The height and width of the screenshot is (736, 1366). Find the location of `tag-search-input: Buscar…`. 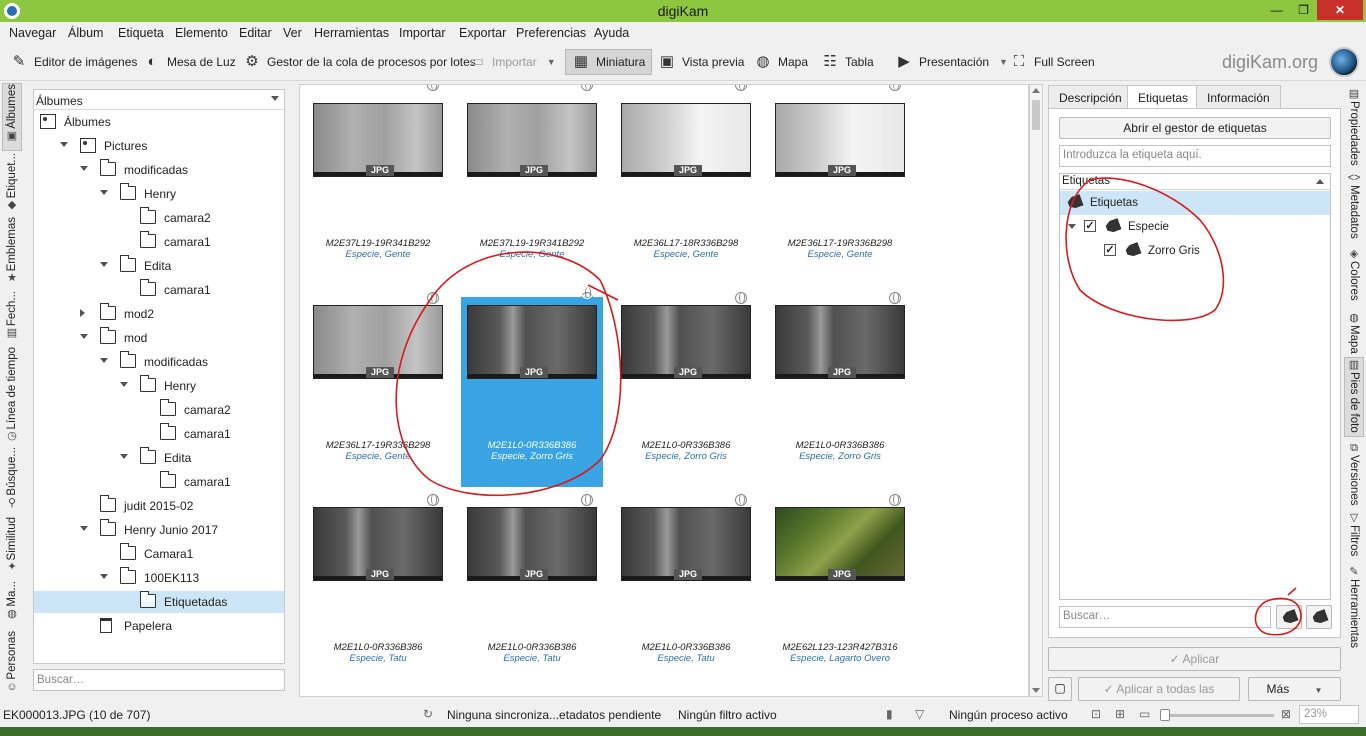

tag-search-input: Buscar… is located at coordinates (1165, 617).